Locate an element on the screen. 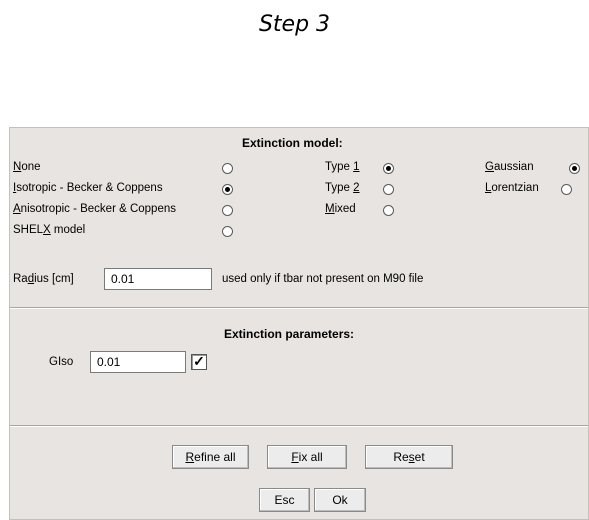  model-anisotropic-radio is located at coordinates (227, 210).